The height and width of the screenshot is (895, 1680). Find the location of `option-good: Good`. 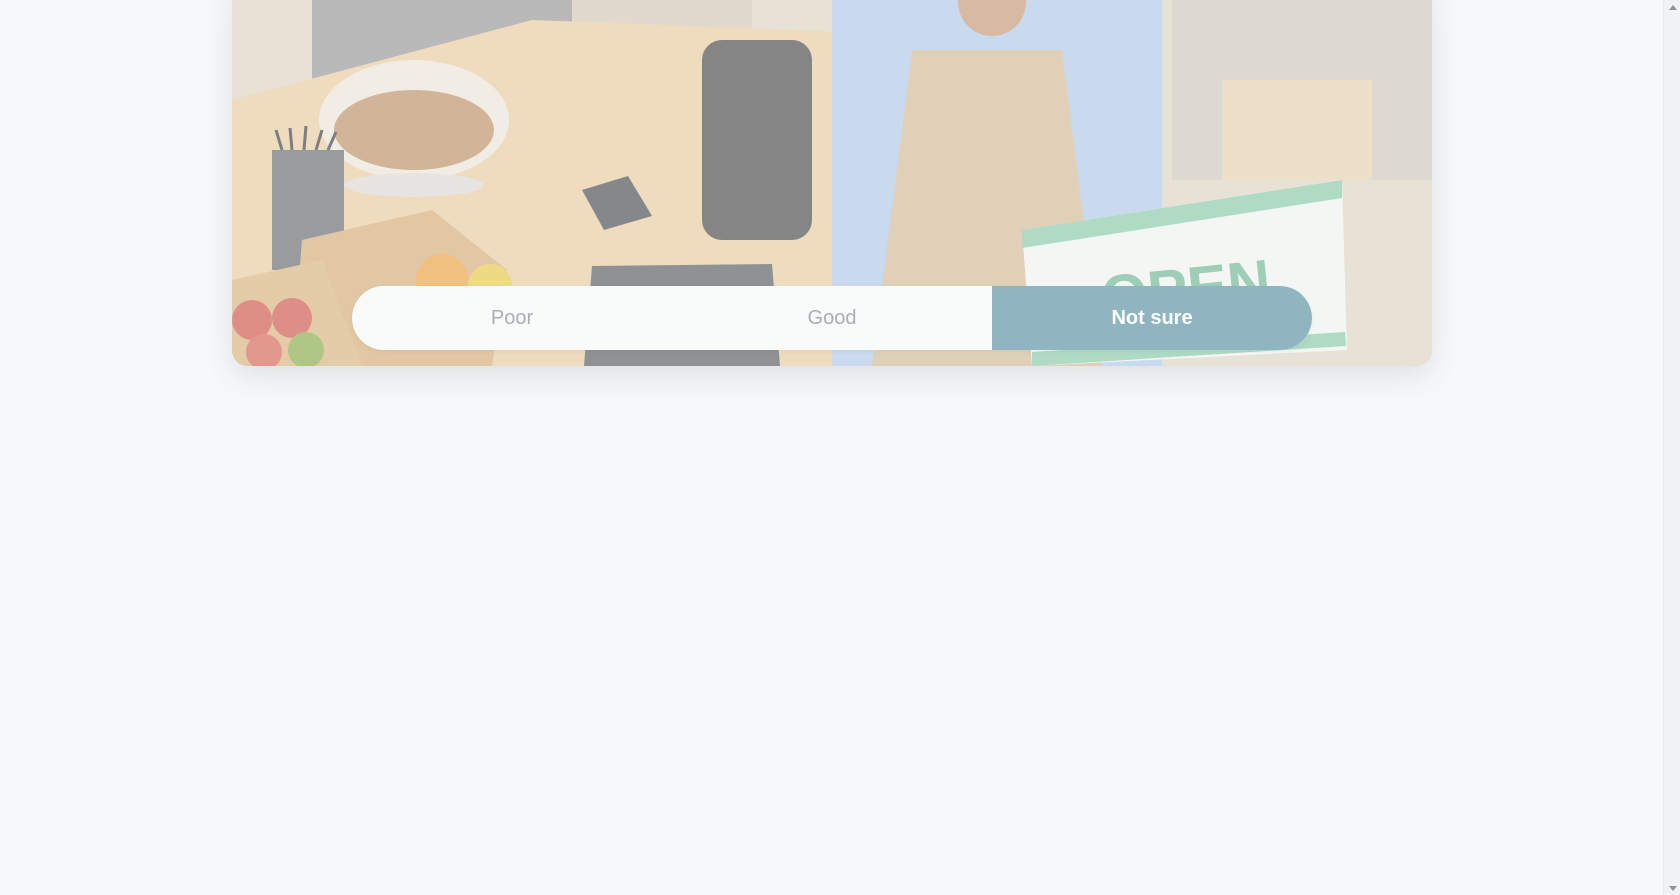

option-good: Good is located at coordinates (832, 318).